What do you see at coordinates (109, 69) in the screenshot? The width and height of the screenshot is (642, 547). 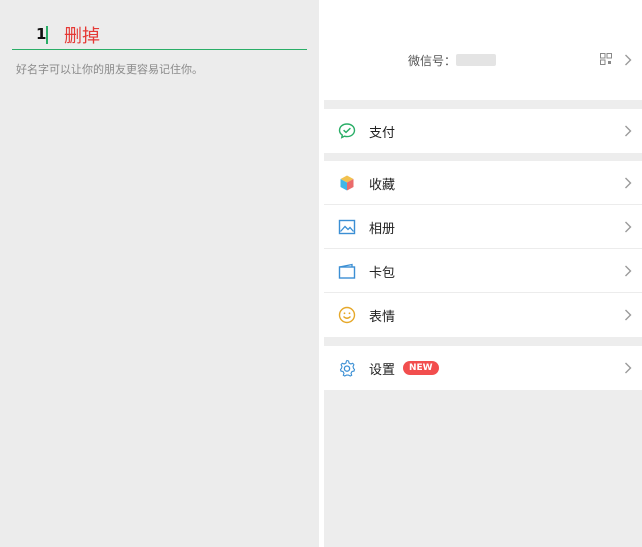 I see `name-hint: 好名字可以让你的朋友更容易记住你。` at bounding box center [109, 69].